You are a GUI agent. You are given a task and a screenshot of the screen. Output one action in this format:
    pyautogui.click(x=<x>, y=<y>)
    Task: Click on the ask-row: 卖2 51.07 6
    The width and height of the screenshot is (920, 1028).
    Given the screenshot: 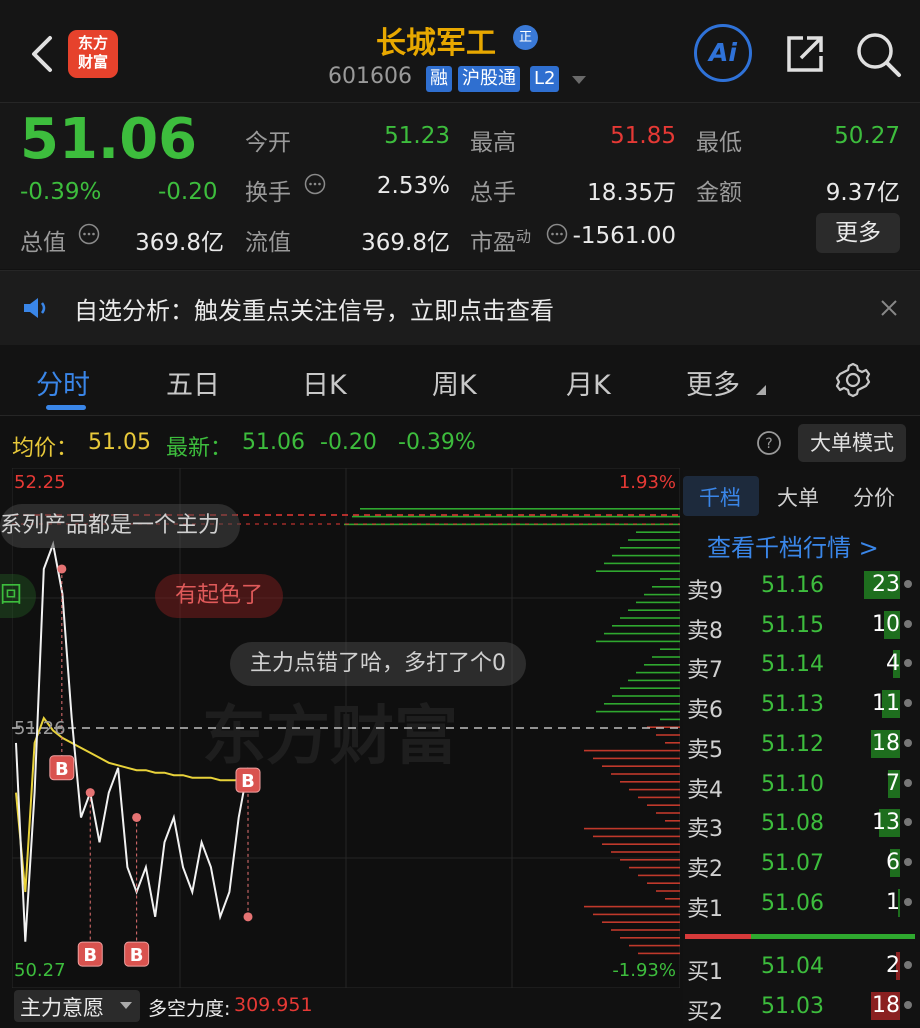 What is the action you would take?
    pyautogui.click(x=801, y=865)
    